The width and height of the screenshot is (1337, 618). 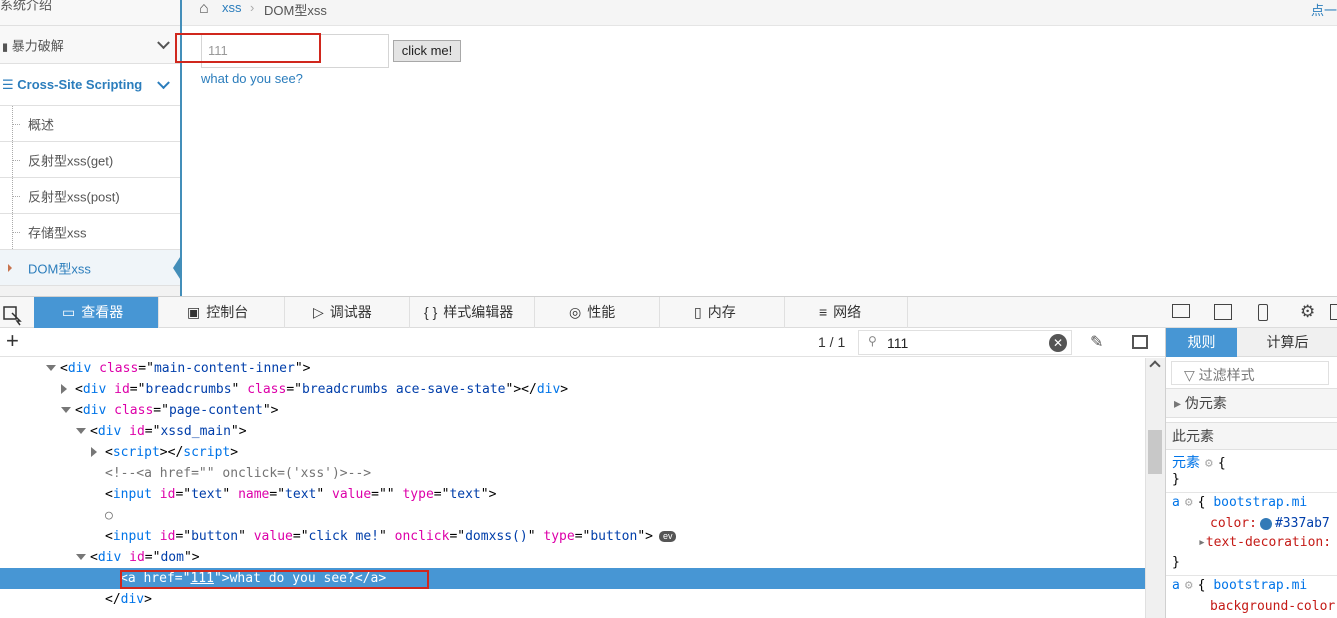 I want to click on this-element-header: 此元素, so click(x=1251, y=436).